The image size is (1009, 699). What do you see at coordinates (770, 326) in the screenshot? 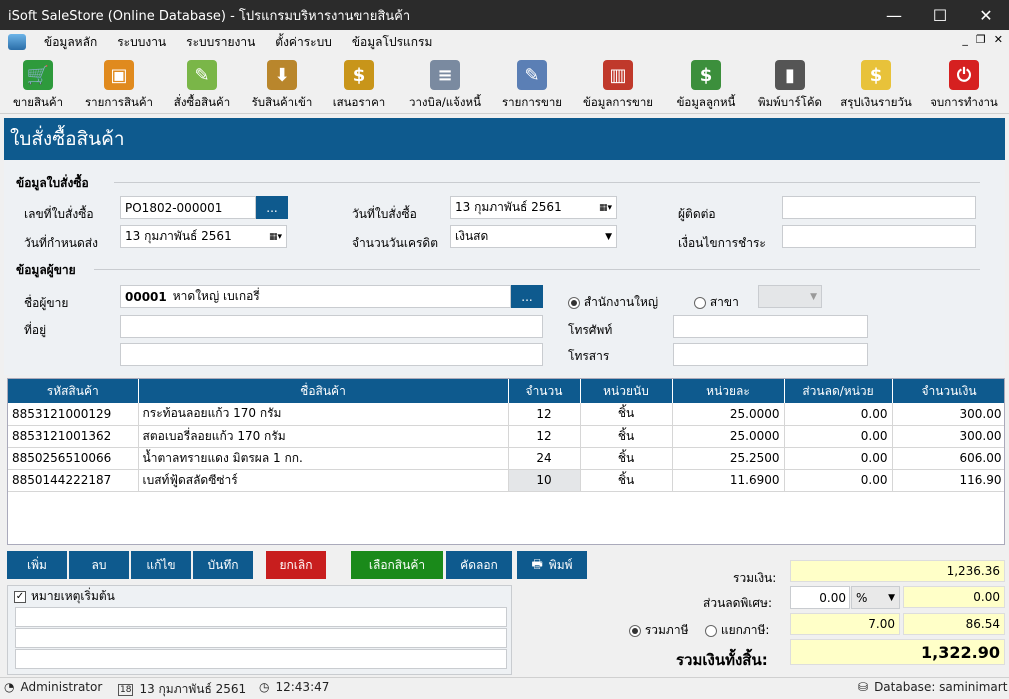
I see `phone-field` at bounding box center [770, 326].